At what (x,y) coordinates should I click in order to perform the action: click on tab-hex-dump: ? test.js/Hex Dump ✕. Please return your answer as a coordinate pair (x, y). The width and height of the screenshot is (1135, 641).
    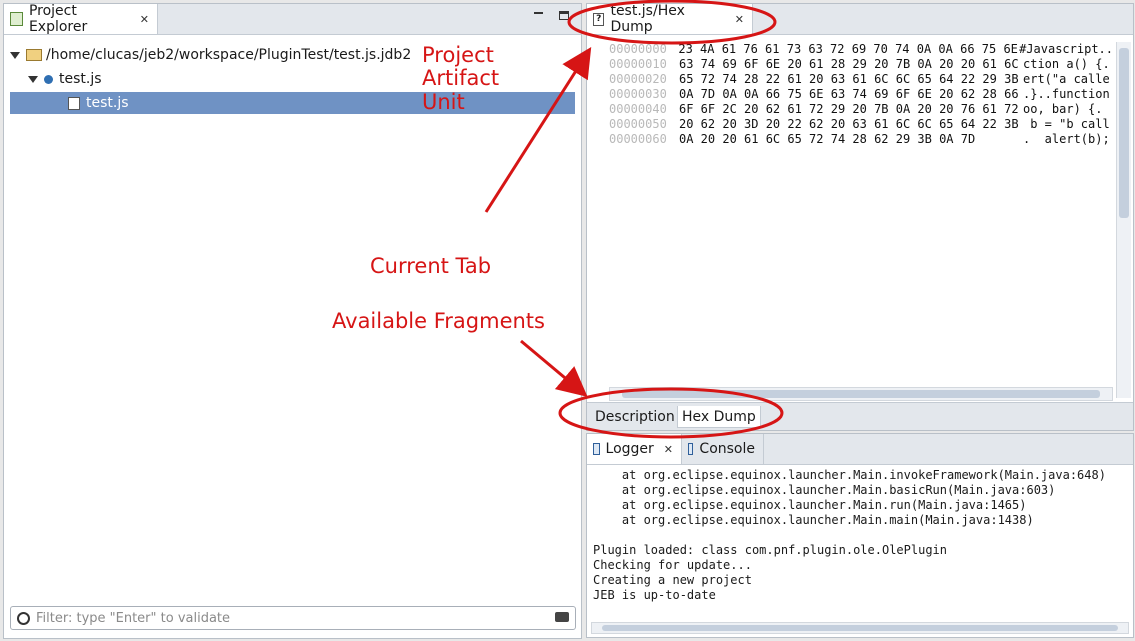
    Looking at the image, I should click on (670, 19).